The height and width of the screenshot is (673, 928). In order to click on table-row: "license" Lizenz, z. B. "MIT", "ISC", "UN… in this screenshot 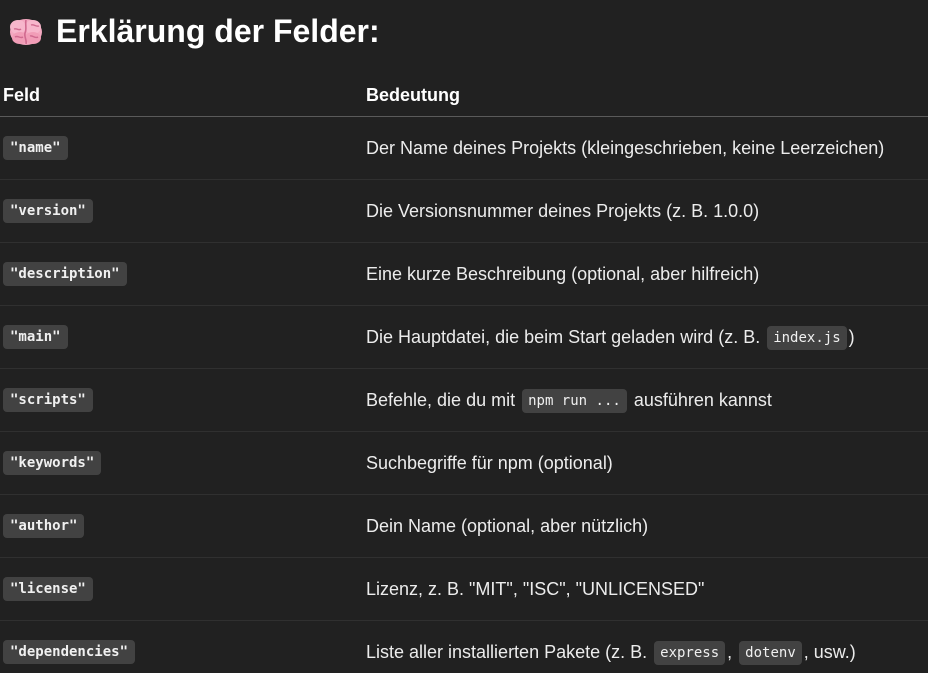, I will do `click(464, 589)`.